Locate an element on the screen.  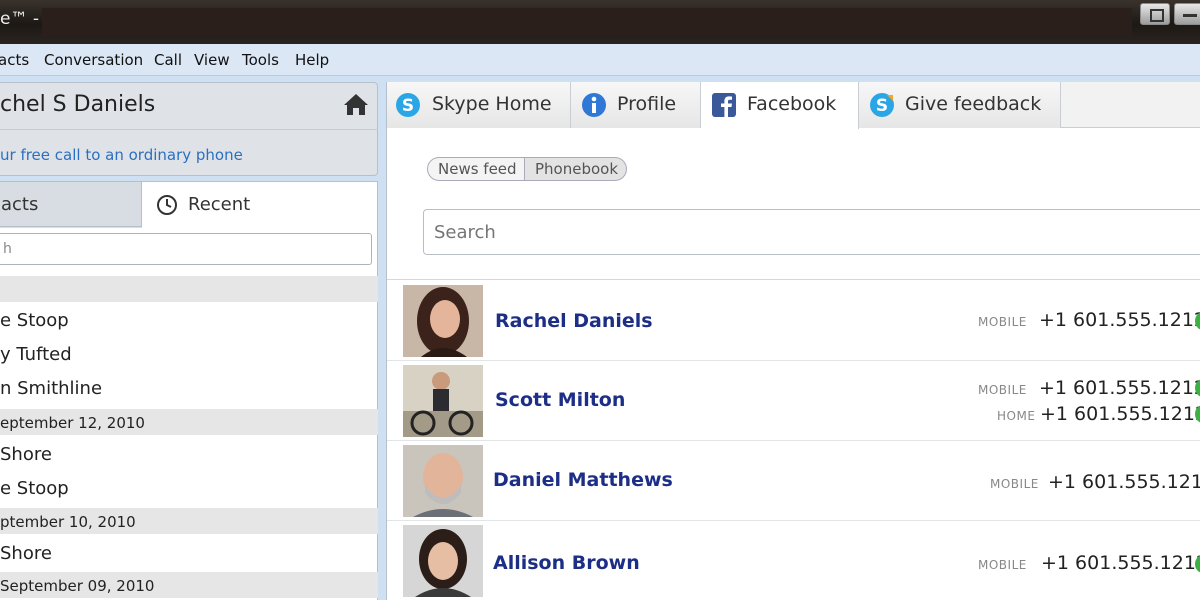
minimize-window-button is located at coordinates (1187, 14).